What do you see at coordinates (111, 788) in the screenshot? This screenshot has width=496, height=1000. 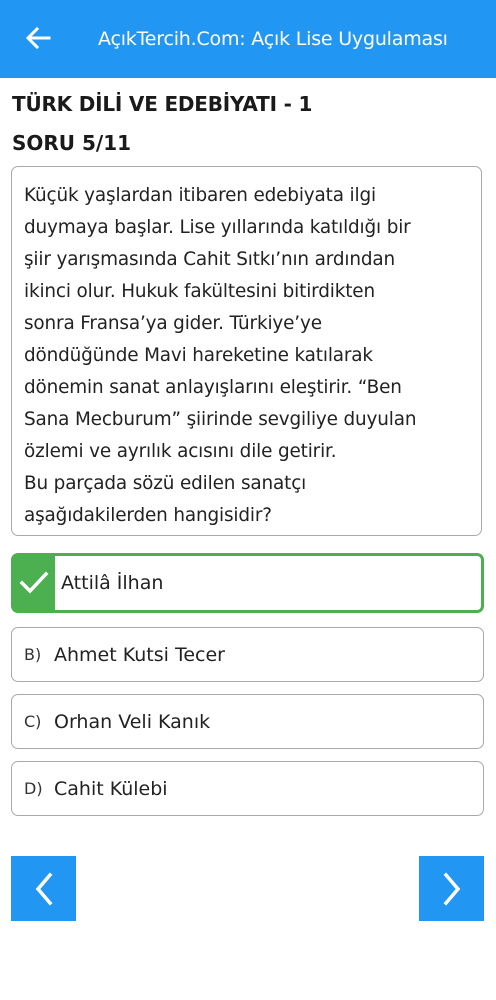 I see `option-d-label: Cahit Külebi` at bounding box center [111, 788].